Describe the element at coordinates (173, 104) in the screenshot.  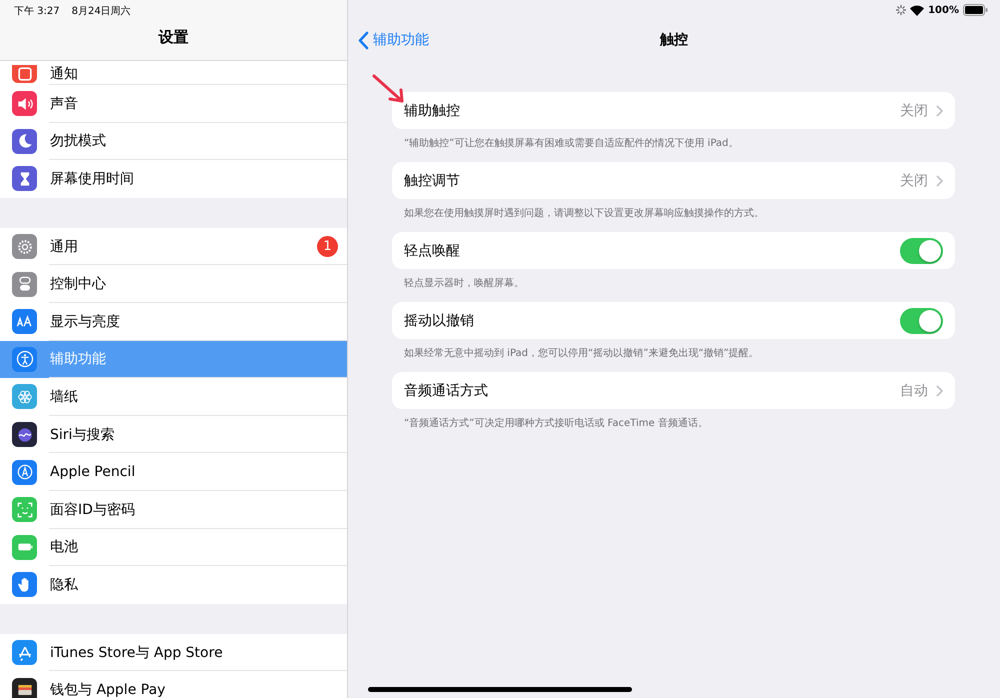
I see `sidebar-item: 声音` at that location.